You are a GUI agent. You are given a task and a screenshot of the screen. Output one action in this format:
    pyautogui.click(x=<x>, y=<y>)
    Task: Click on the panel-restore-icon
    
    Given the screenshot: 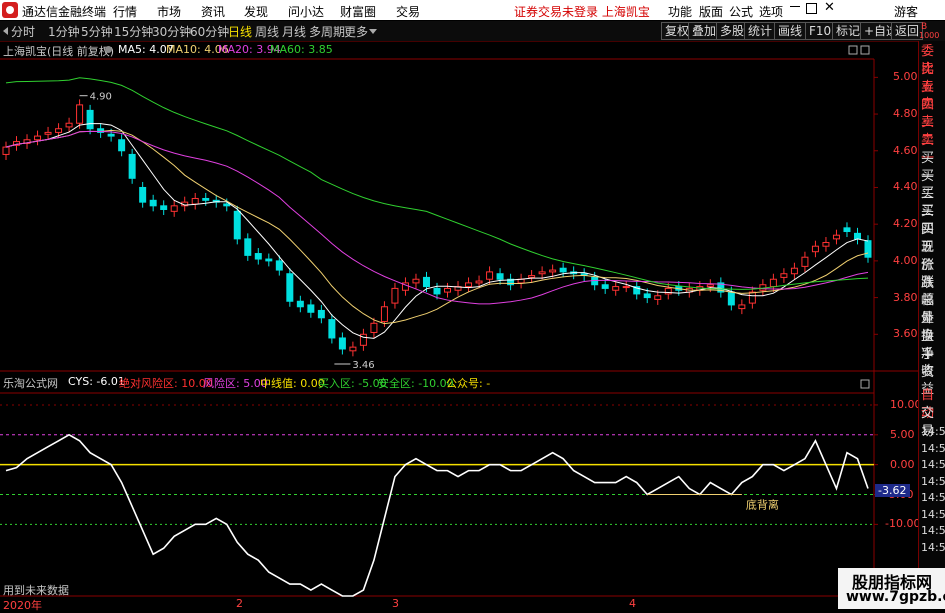 What is the action you would take?
    pyautogui.click(x=865, y=50)
    